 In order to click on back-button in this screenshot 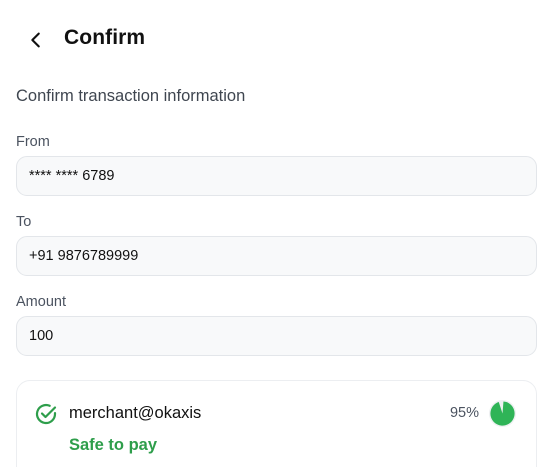, I will do `click(36, 40)`.